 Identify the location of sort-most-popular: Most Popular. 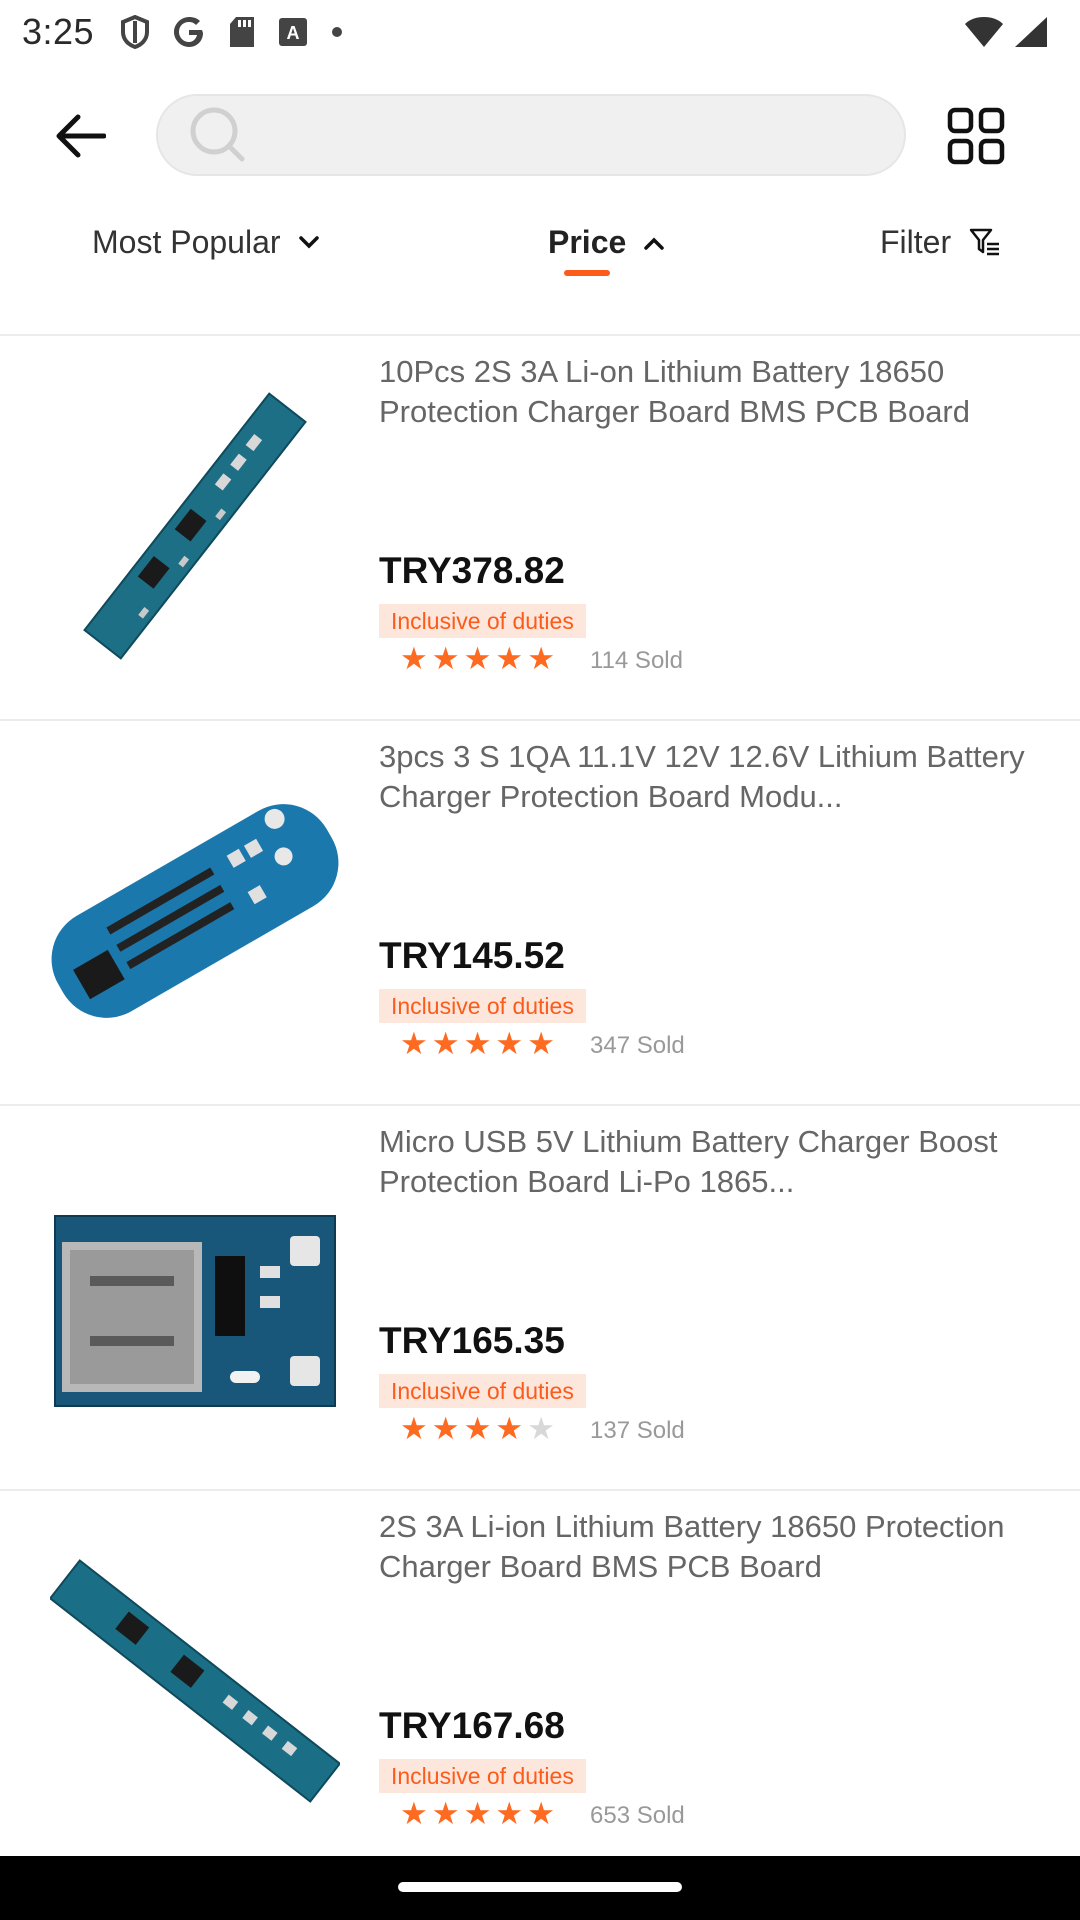
(205, 242).